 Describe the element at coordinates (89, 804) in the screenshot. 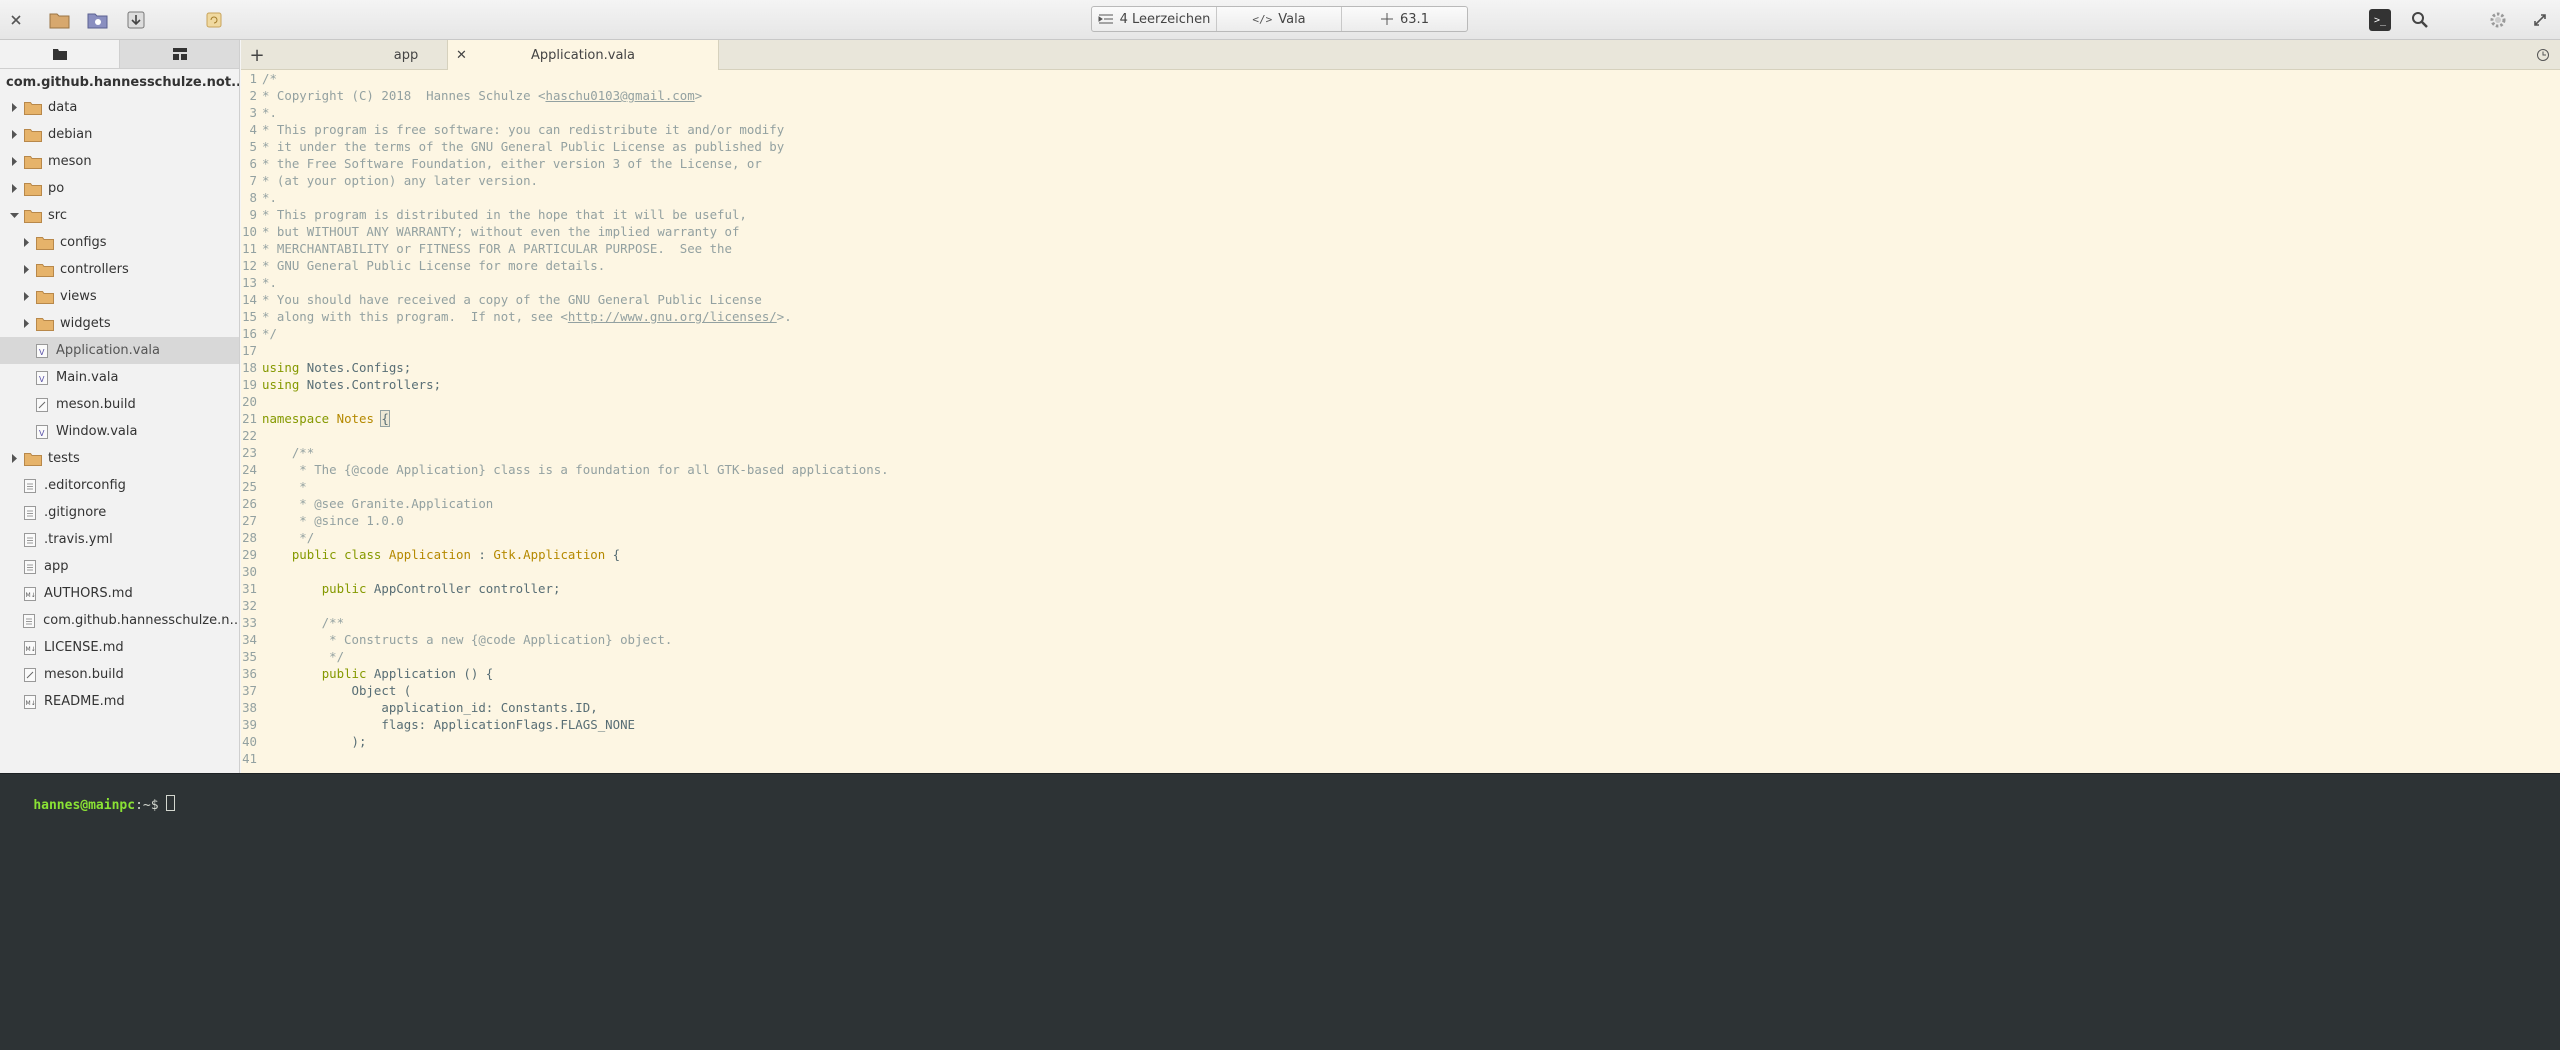

I see `terminal-prompt: hannes@mainpc:~$` at that location.